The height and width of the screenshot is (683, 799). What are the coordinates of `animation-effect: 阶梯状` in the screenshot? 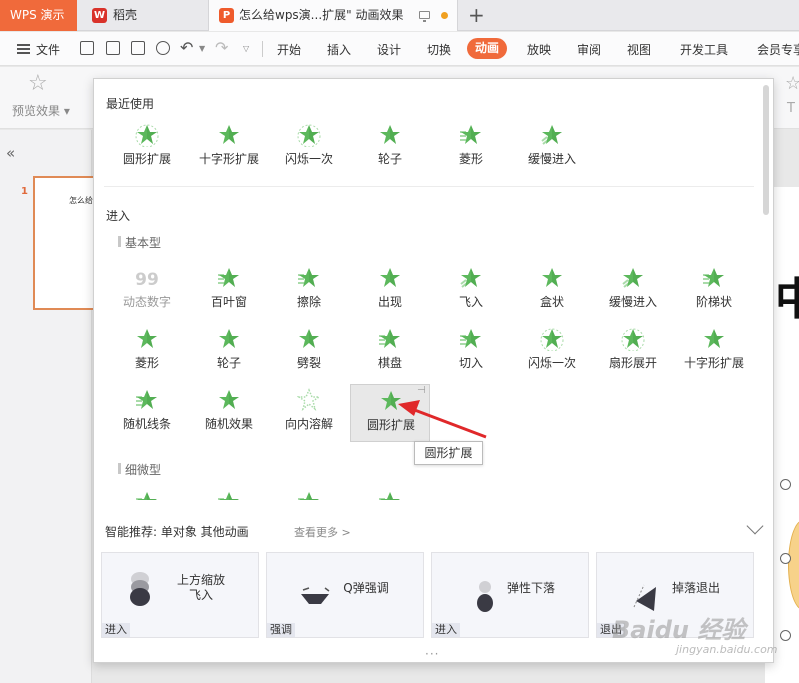 It's located at (714, 291).